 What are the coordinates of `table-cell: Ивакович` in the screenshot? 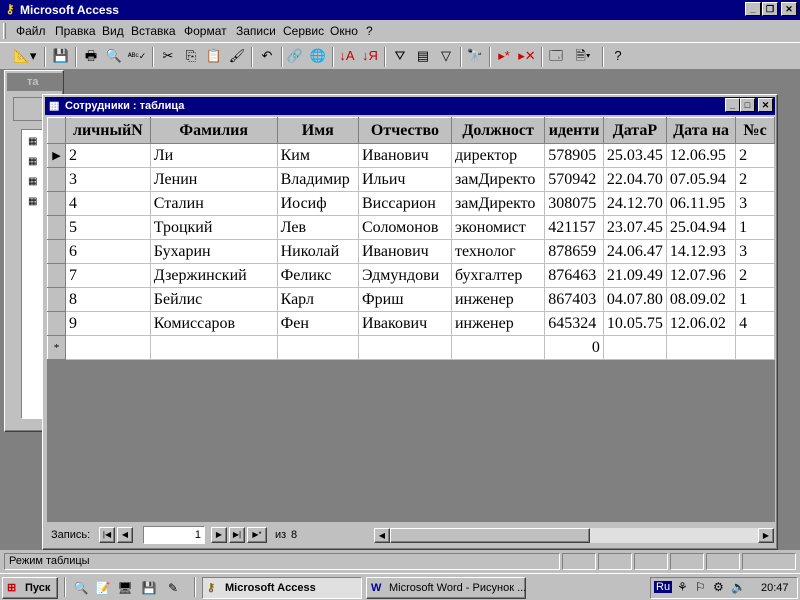 It's located at (404, 323).